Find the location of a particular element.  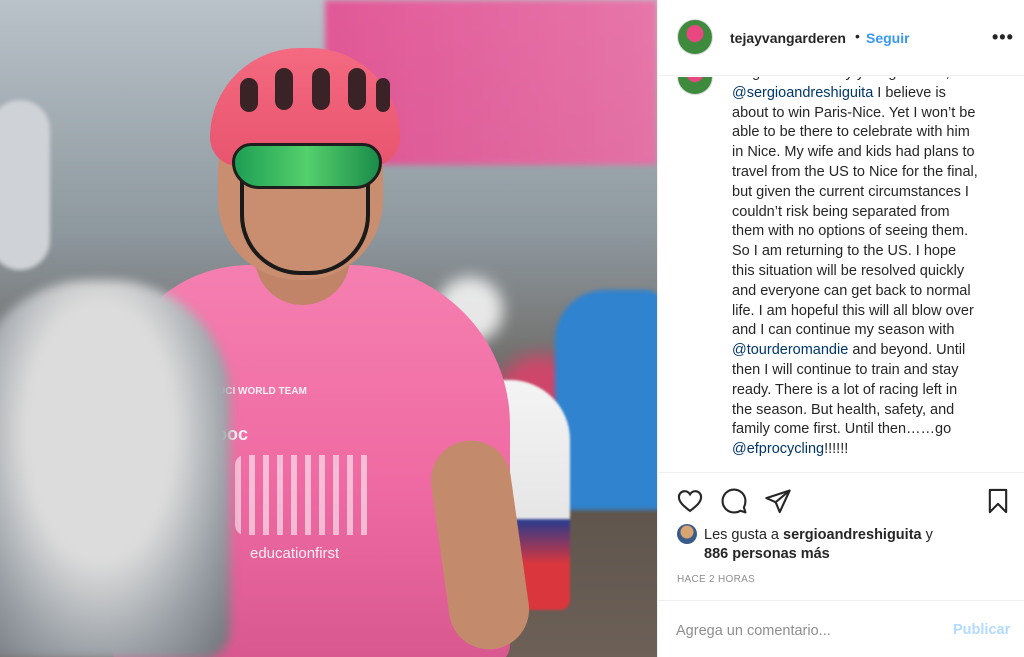

caption-line-text: !!!!!! is located at coordinates (836, 449).